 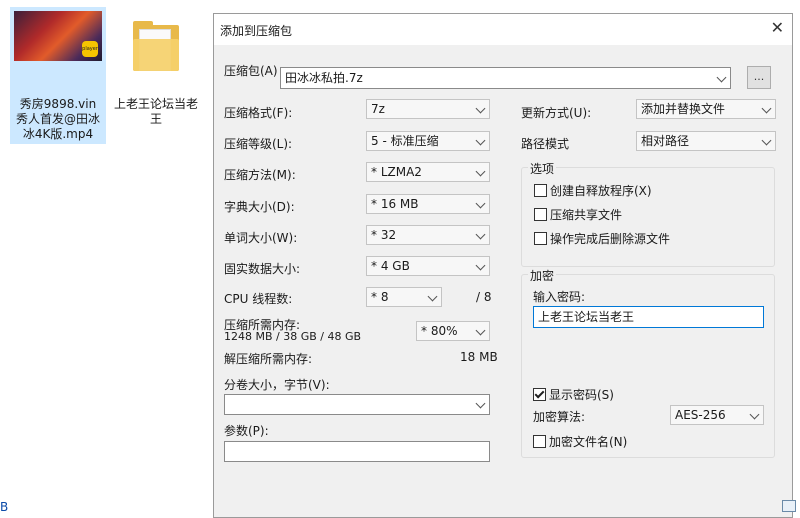 What do you see at coordinates (542, 275) in the screenshot?
I see `encryption-title: 加密` at bounding box center [542, 275].